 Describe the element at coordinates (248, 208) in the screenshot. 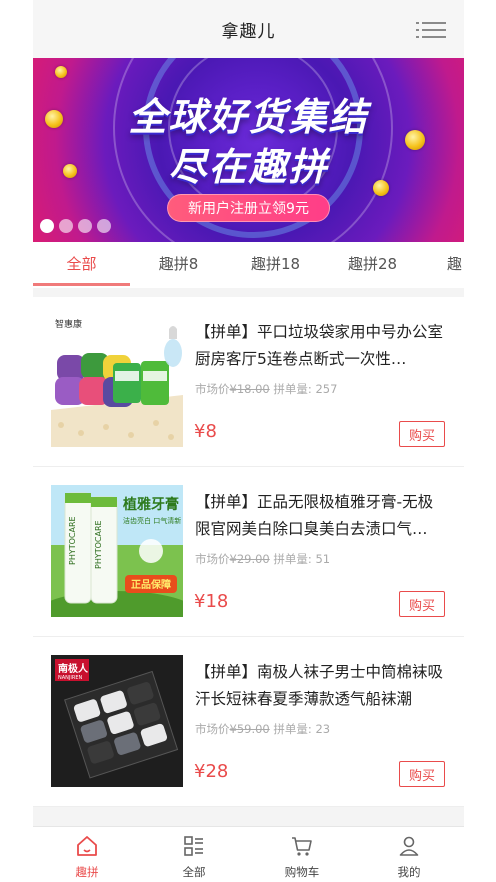

I see `banner-promo-pill: 新用户注册立领9元` at that location.